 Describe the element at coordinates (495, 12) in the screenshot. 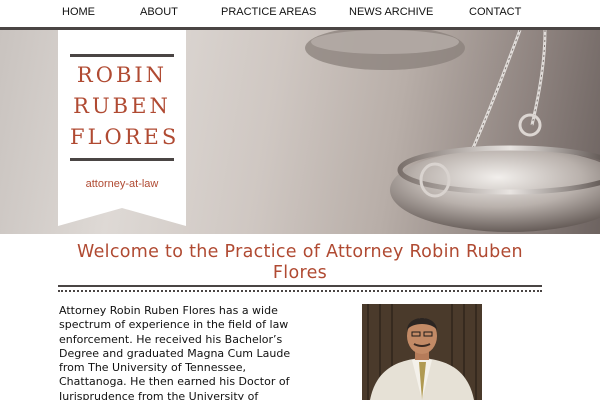

I see `nav-contact: CONTACT` at that location.